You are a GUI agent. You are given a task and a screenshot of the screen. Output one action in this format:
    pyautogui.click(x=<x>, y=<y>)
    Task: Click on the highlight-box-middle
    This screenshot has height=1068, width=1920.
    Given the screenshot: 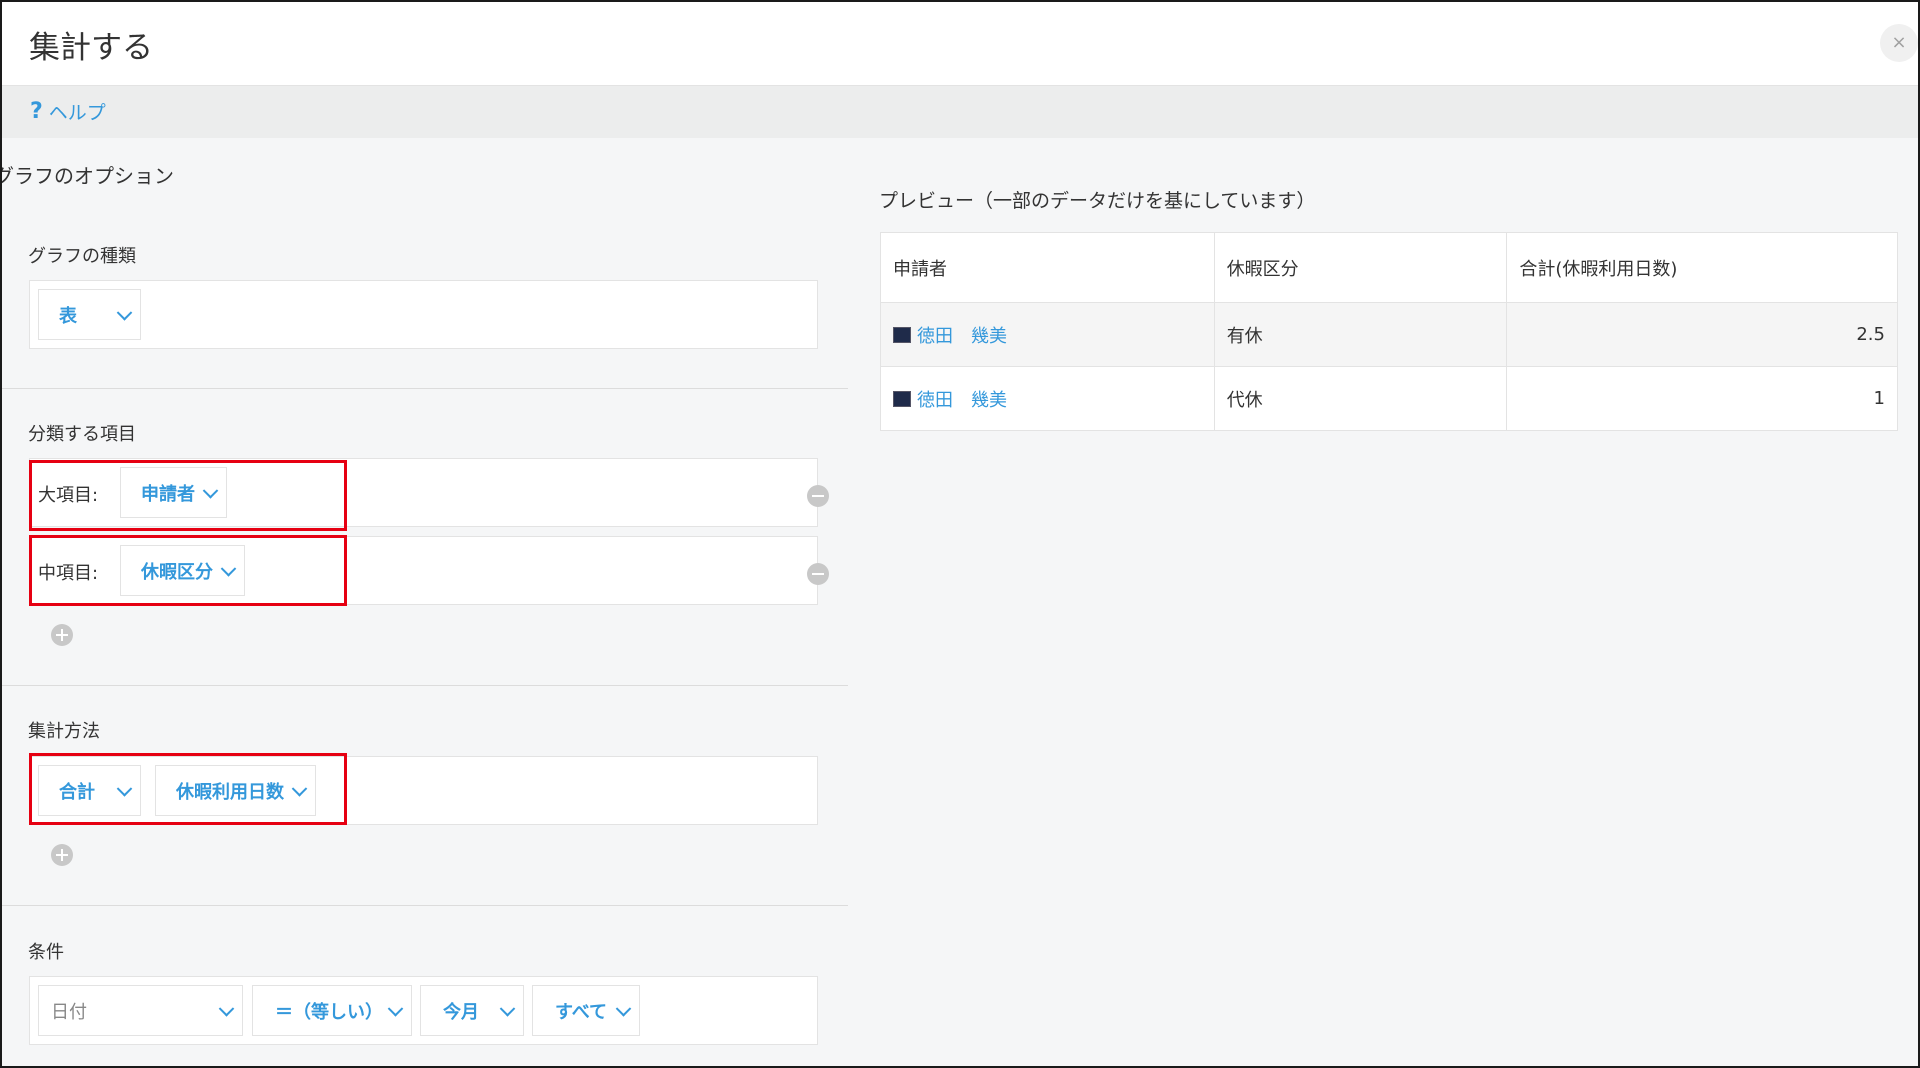 What is the action you would take?
    pyautogui.click(x=188, y=570)
    